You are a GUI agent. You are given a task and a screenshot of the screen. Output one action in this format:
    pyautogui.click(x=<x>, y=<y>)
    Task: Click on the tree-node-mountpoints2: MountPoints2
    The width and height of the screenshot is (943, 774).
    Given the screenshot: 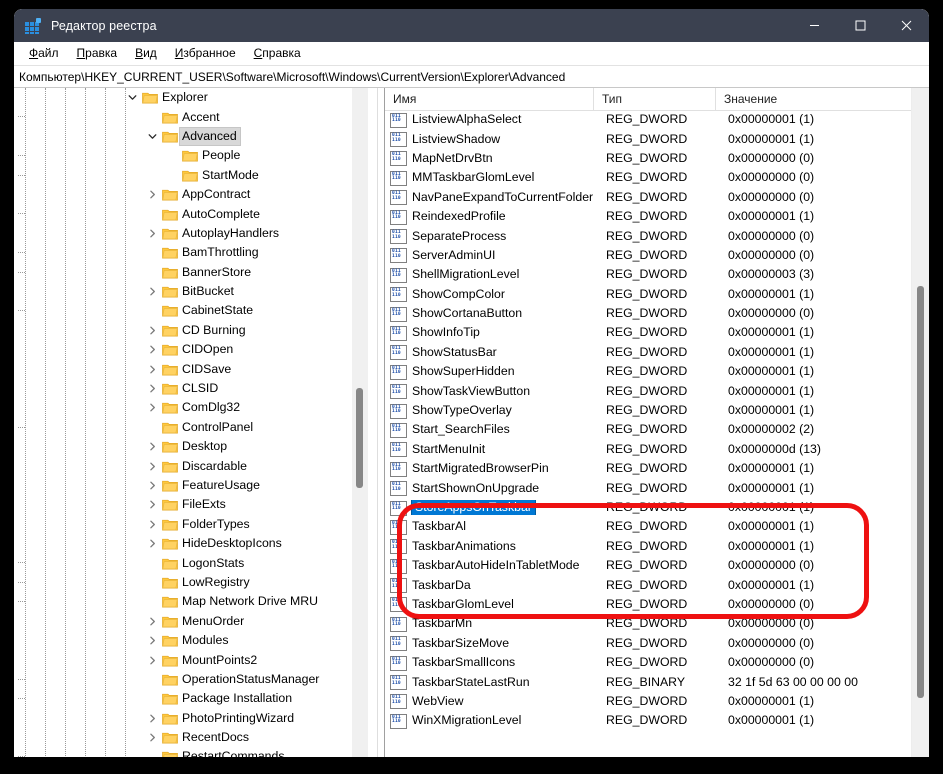 What is the action you would take?
    pyautogui.click(x=191, y=659)
    